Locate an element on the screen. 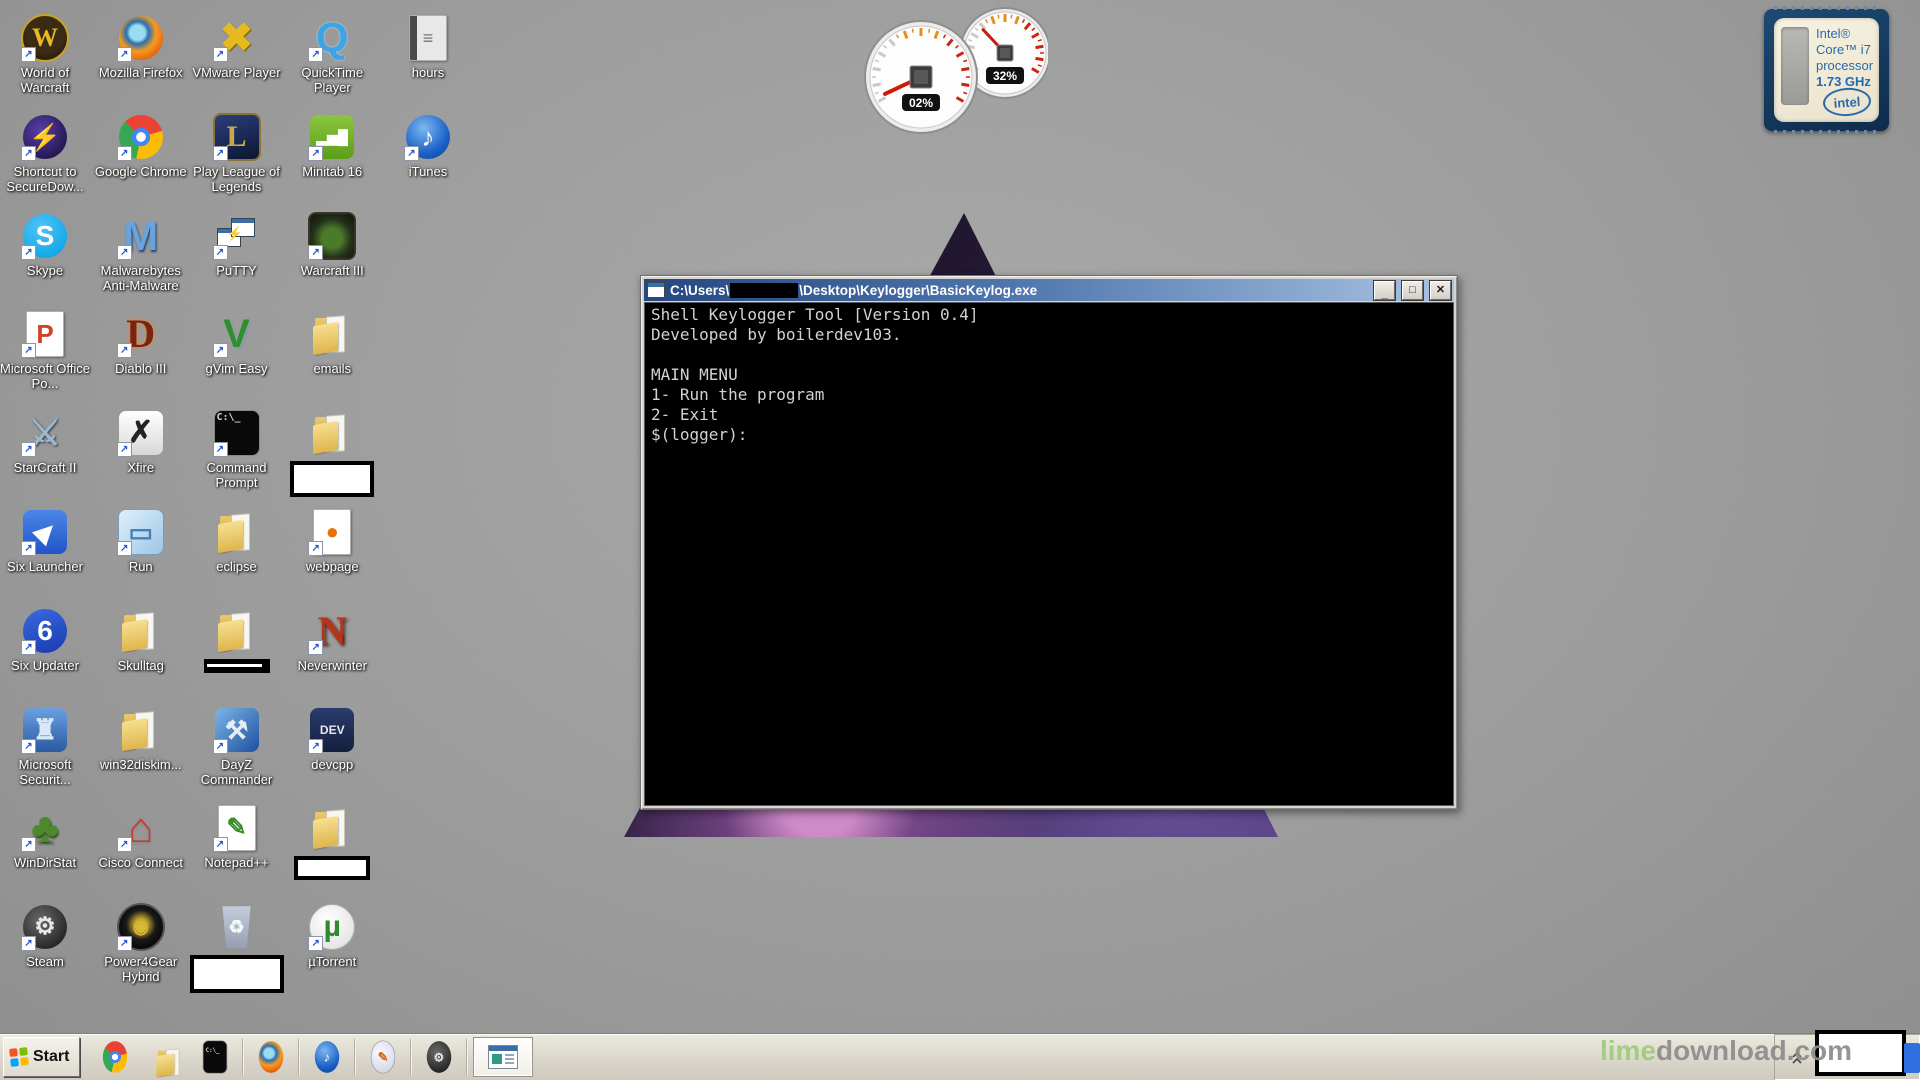  desktop-icon-diablo-iii: D ↗ Diablo III is located at coordinates (140, 343).